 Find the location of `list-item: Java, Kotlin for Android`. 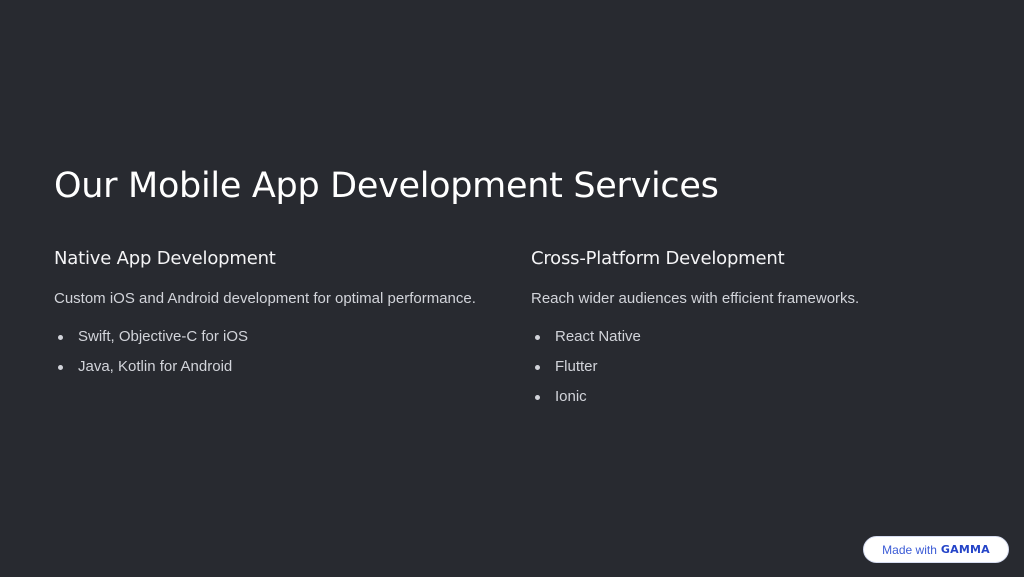

list-item: Java, Kotlin for Android is located at coordinates (151, 371).